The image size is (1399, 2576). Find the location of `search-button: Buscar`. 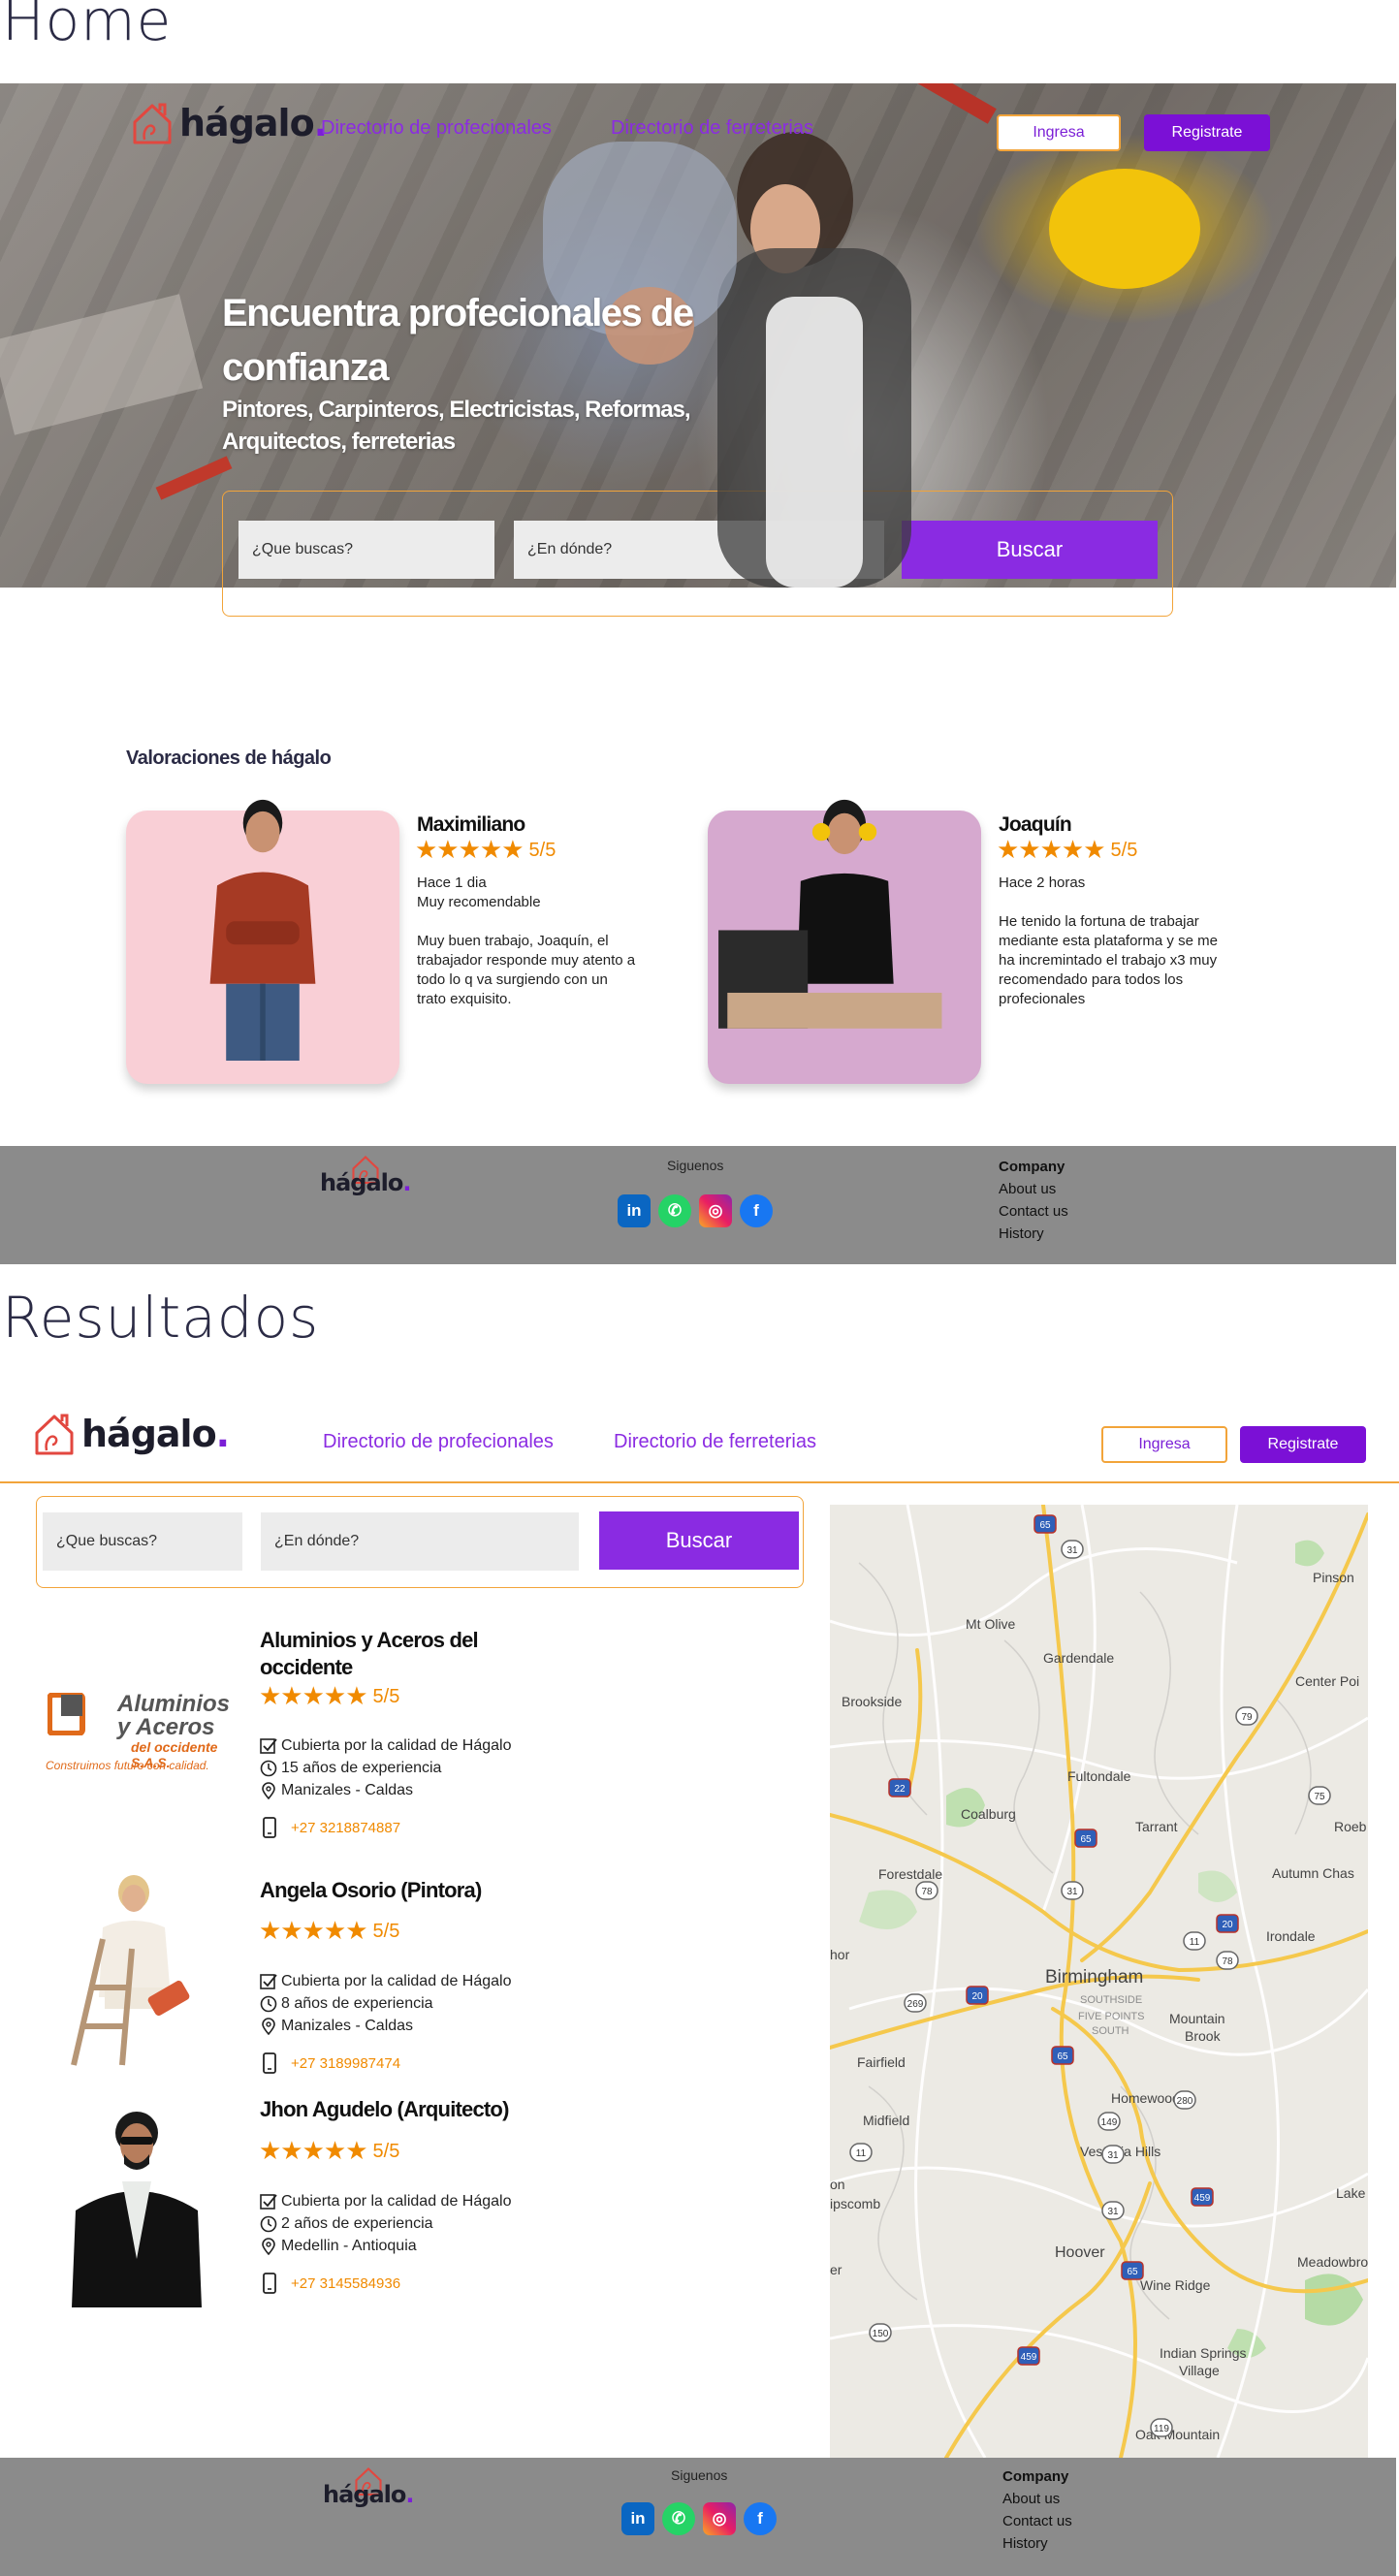

search-button: Buscar is located at coordinates (699, 1540).